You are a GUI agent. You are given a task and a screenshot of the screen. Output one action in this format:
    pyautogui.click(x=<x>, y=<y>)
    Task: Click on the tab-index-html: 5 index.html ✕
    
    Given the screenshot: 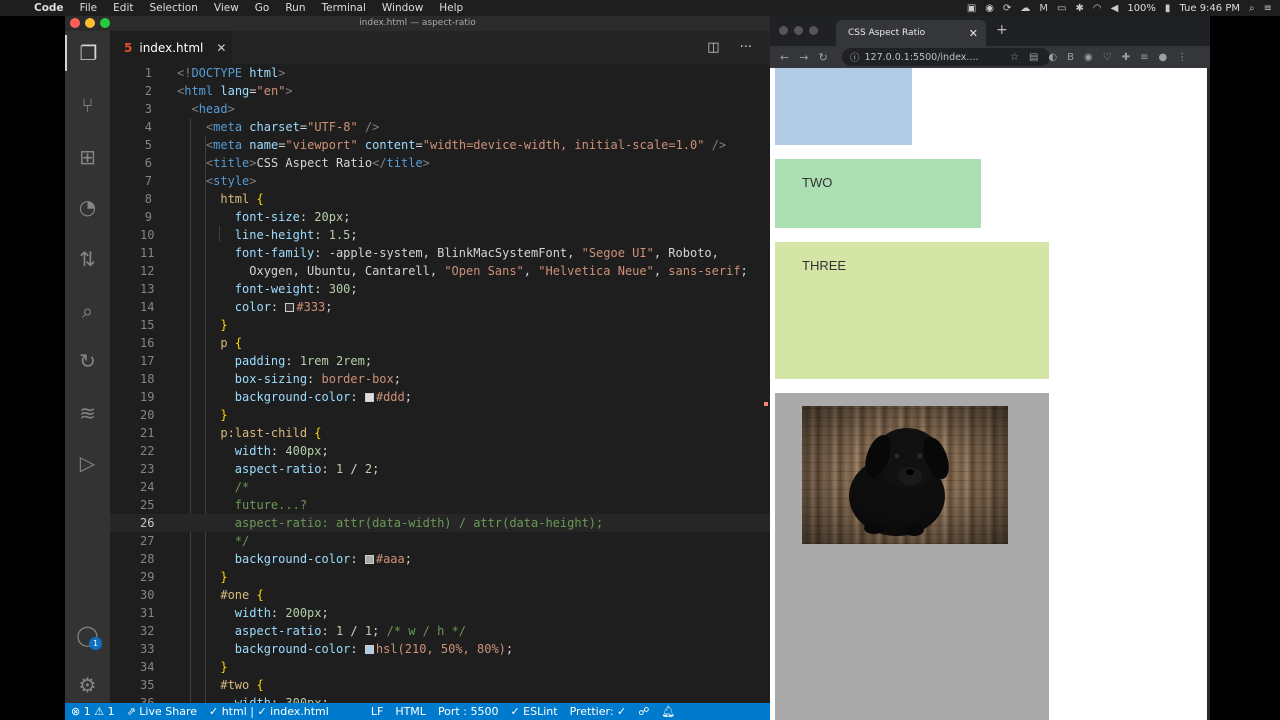 What is the action you would take?
    pyautogui.click(x=171, y=47)
    